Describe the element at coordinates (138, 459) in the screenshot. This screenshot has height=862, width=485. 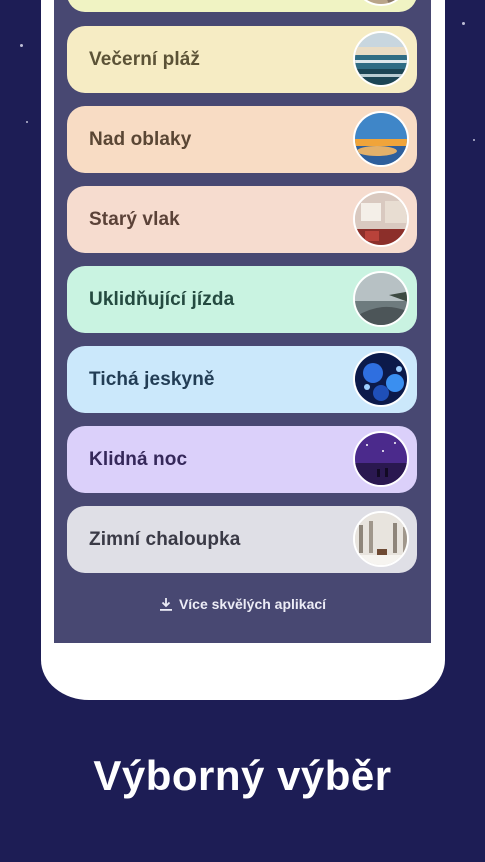
I see `sound-card-label: Klidná noc` at that location.